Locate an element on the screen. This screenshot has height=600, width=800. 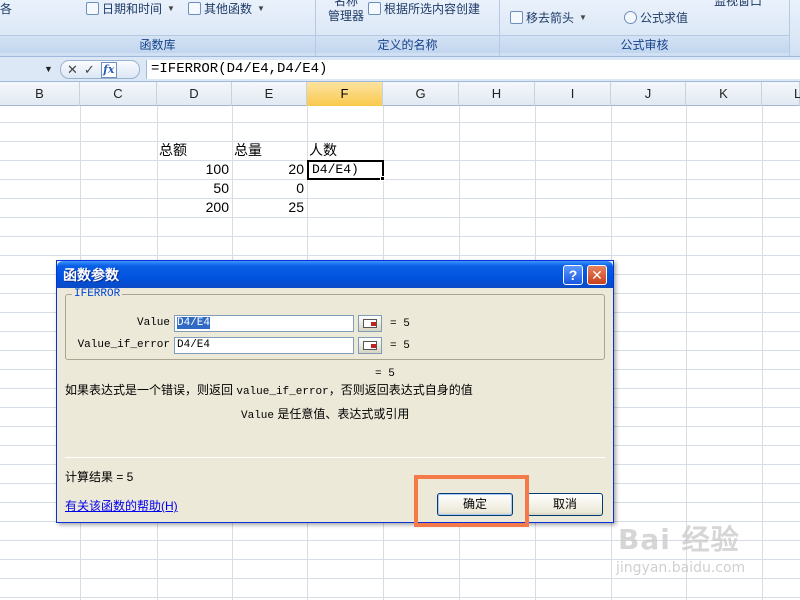
column-header-f: F is located at coordinates (345, 94).